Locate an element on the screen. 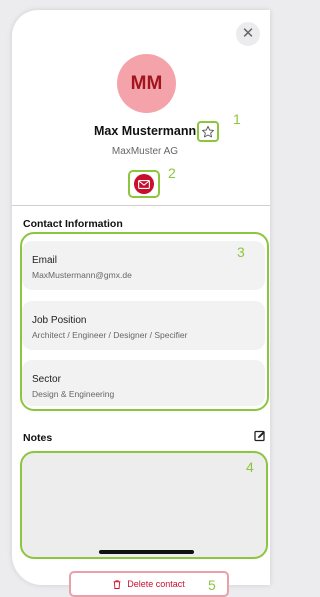 This screenshot has width=320, height=597. delete-label: Delete contact is located at coordinates (156, 584).